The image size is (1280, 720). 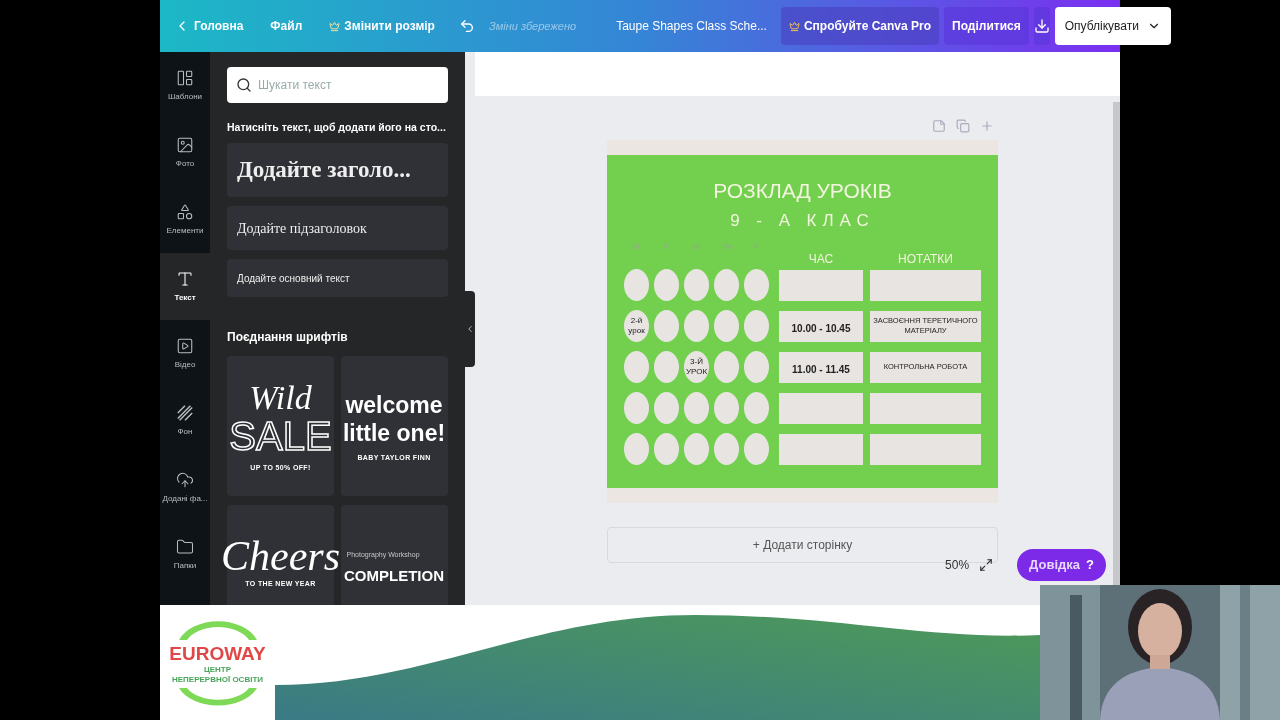 What do you see at coordinates (185, 546) in the screenshot?
I see `folder-icon` at bounding box center [185, 546].